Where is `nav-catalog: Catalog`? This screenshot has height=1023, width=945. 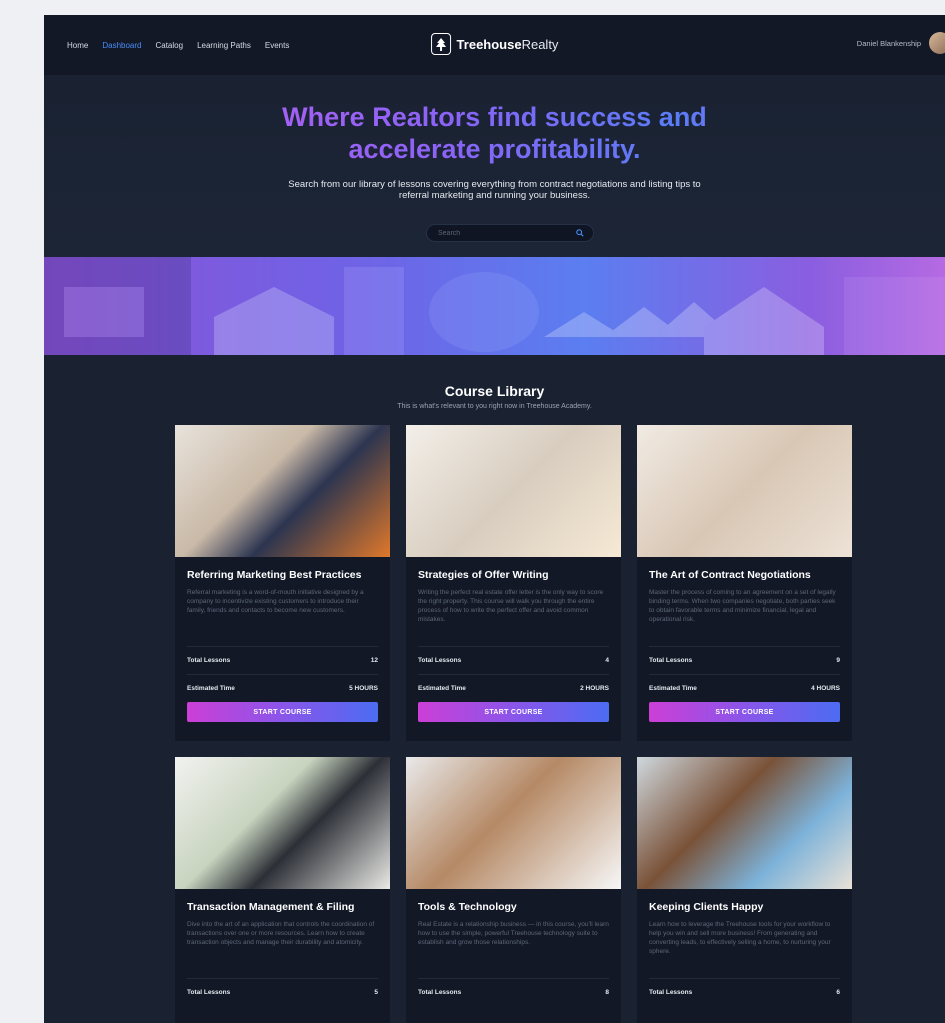 nav-catalog: Catalog is located at coordinates (169, 45).